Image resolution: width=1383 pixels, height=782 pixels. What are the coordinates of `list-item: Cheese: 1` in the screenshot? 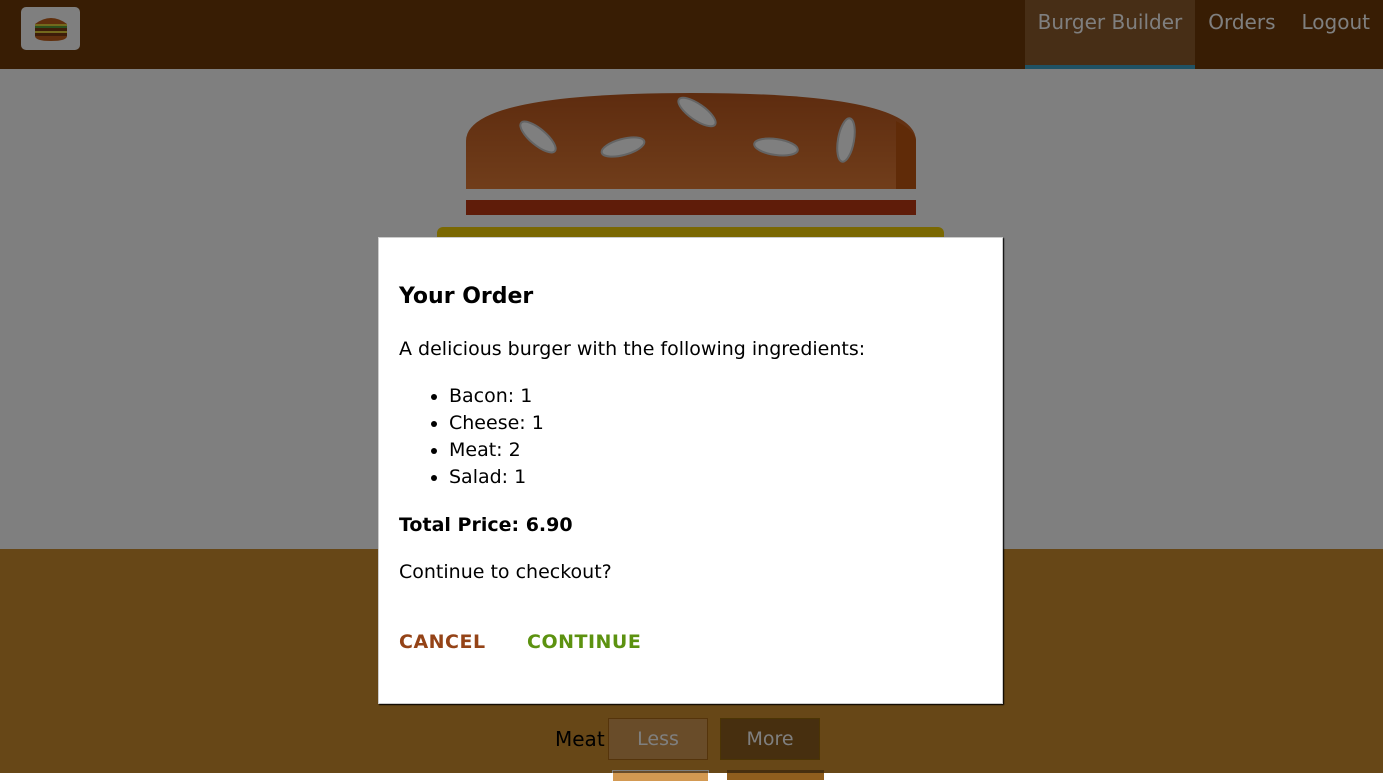 It's located at (496, 423).